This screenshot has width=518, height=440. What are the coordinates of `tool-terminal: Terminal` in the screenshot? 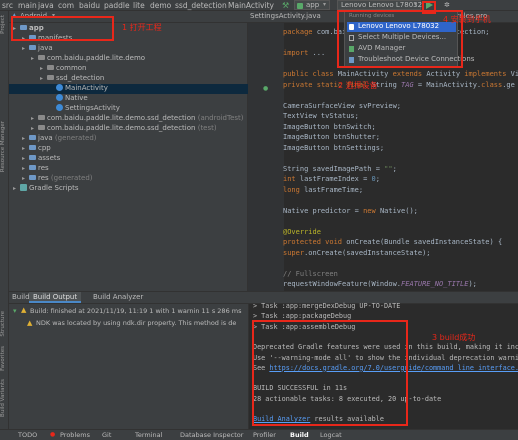 It's located at (148, 435).